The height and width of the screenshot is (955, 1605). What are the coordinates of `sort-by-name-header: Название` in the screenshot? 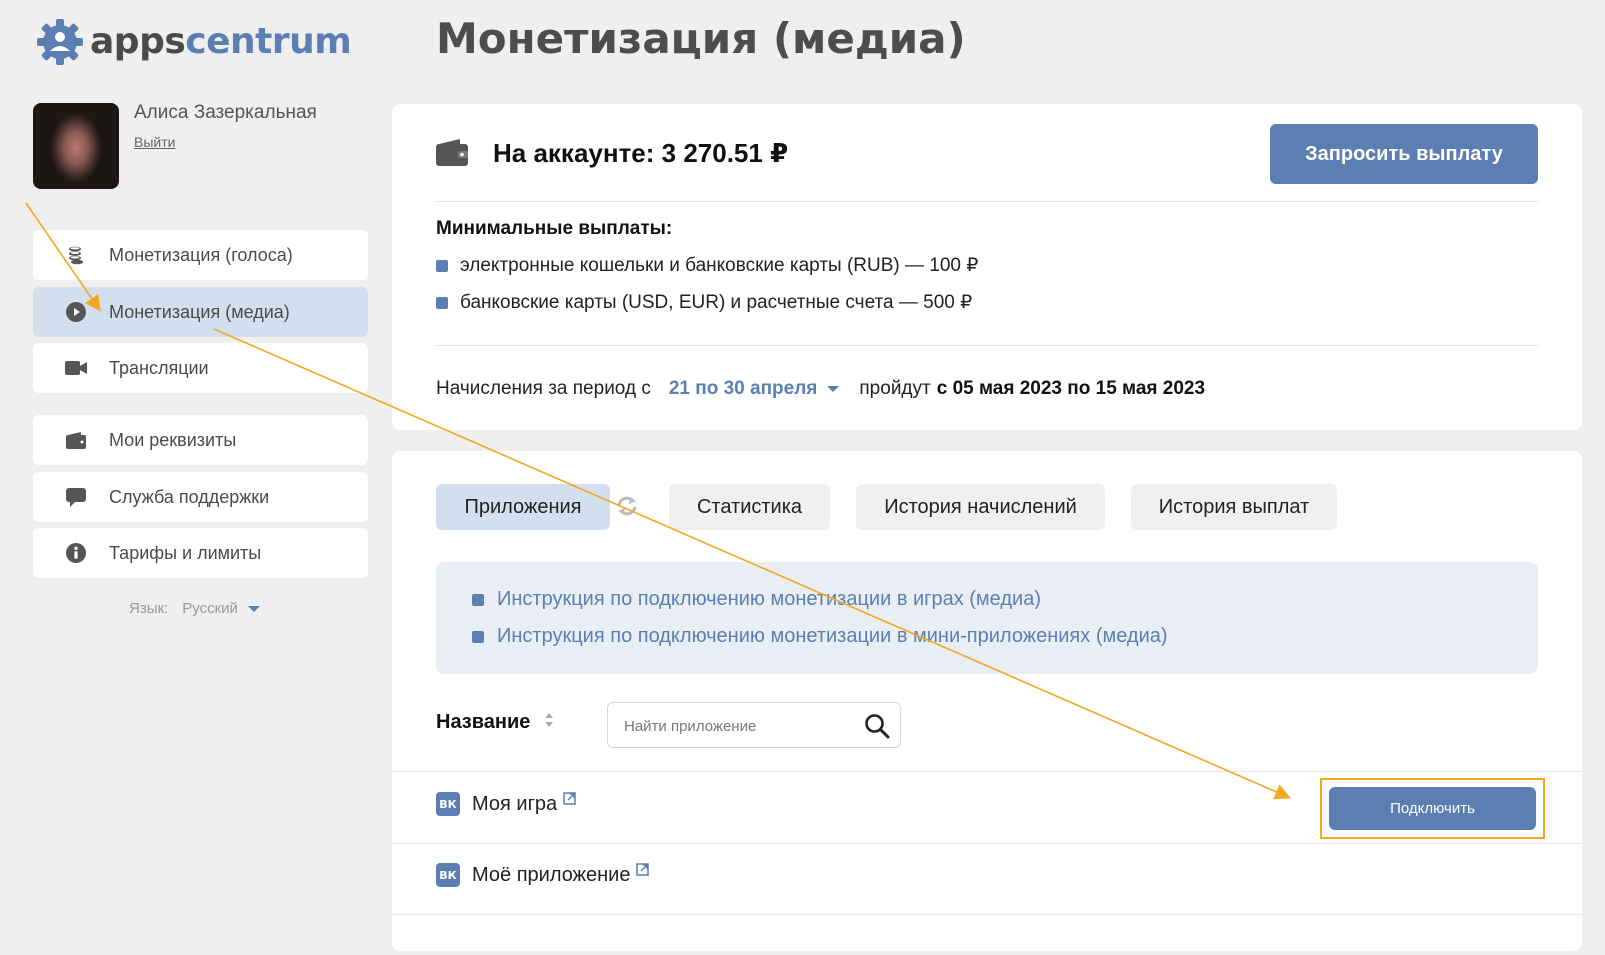 It's located at (495, 722).